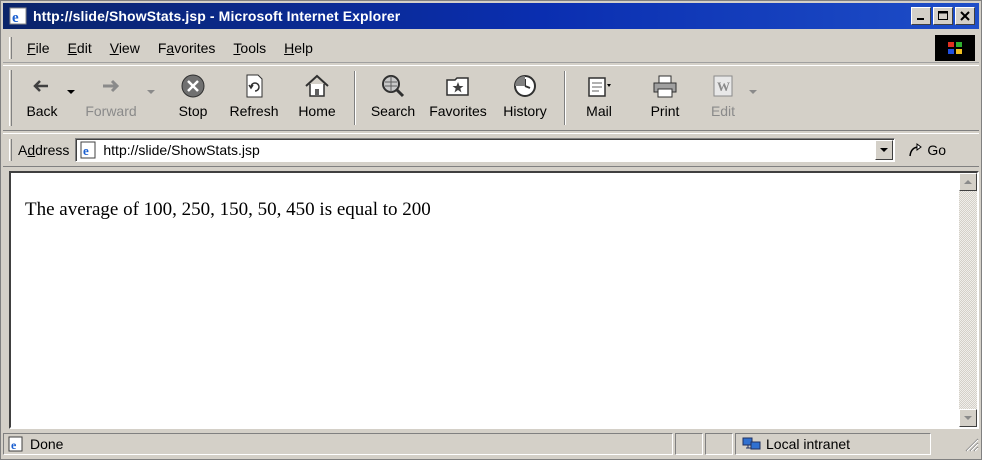  I want to click on edit-button: W Edit, so click(723, 97).